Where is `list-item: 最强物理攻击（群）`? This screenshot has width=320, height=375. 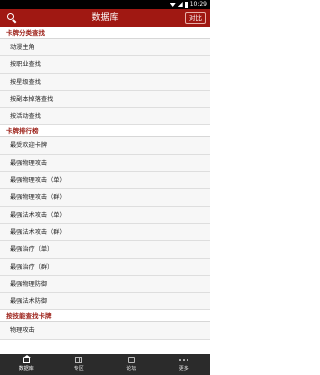 list-item: 最强物理攻击（群） is located at coordinates (105, 198).